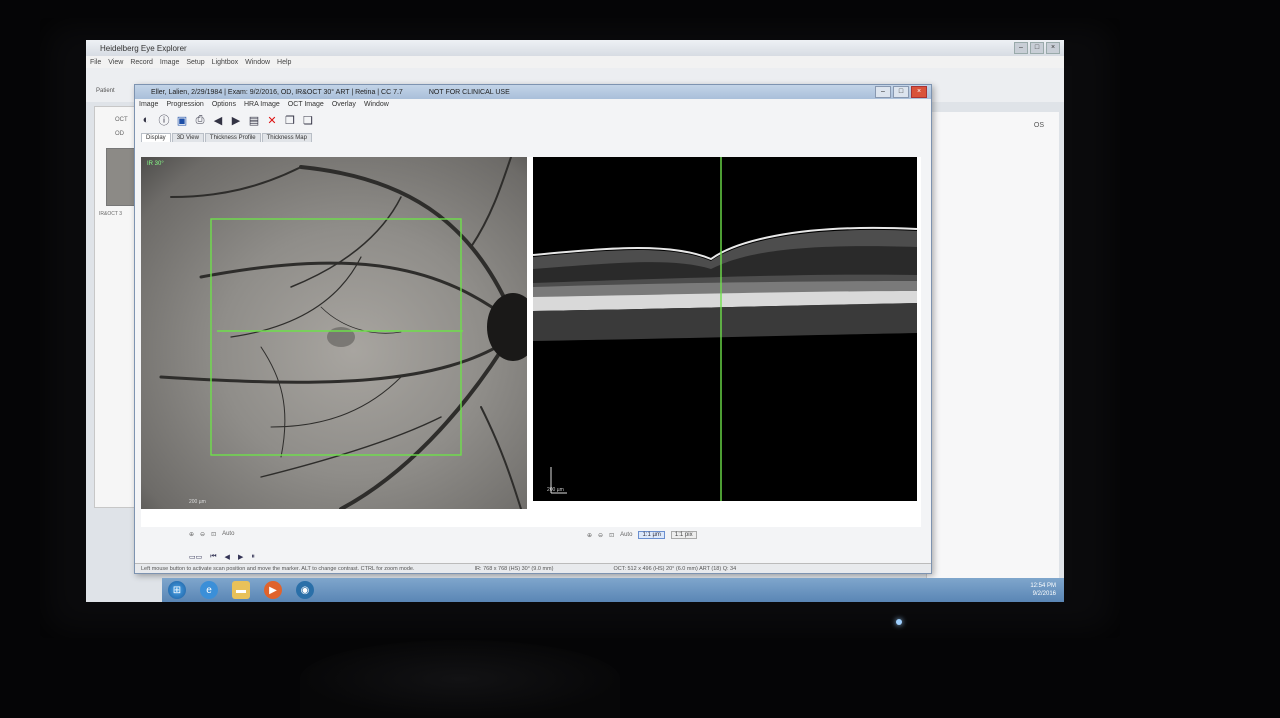 Image resolution: width=1280 pixels, height=718 pixels. I want to click on fundus-zoom-controls: ⊕ ⊖ ⊡ Auto, so click(211, 534).